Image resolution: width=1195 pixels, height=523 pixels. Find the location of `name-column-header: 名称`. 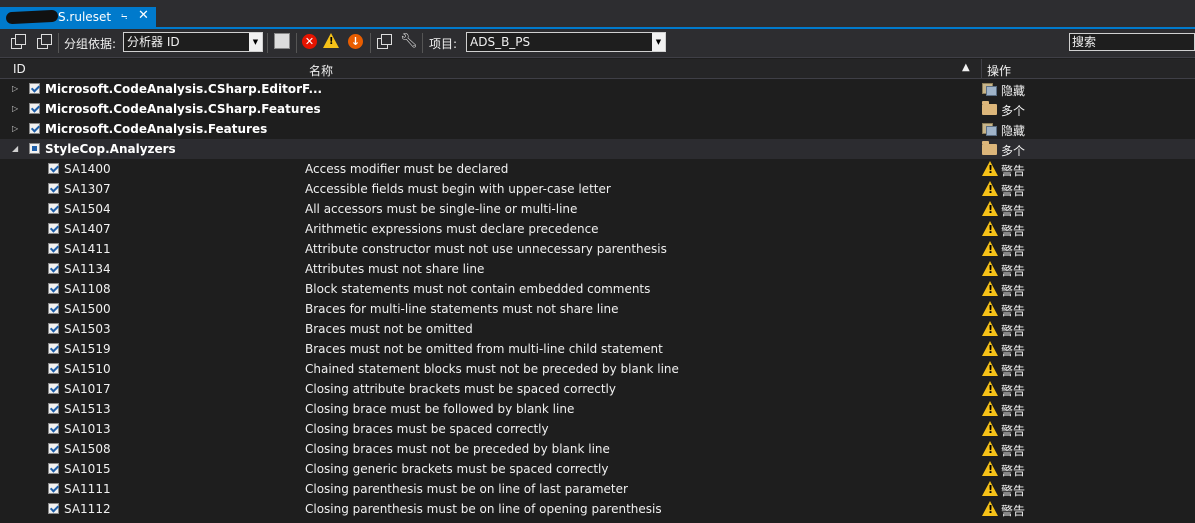

name-column-header: 名称 is located at coordinates (321, 70).